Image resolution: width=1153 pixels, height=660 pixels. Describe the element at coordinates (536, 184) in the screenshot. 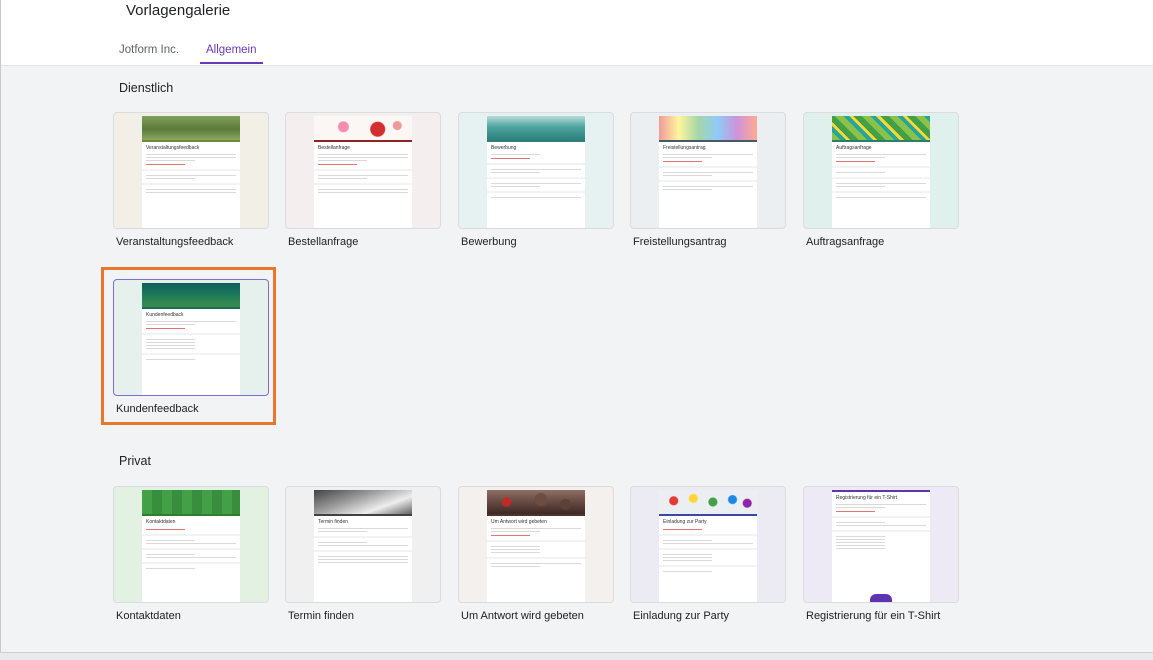

I see `form-preview: Bewerbung` at that location.